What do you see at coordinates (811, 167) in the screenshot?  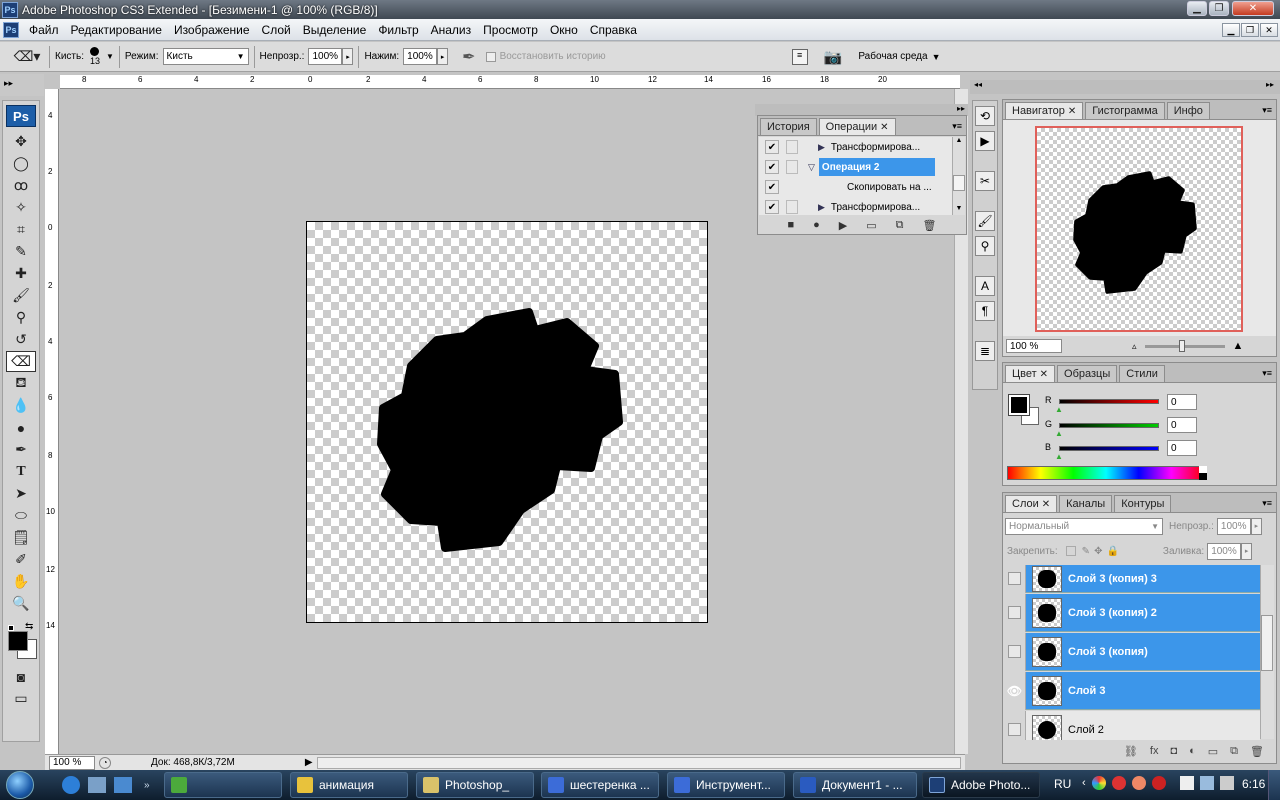 I see `collapse-triangle-icon: ▽` at bounding box center [811, 167].